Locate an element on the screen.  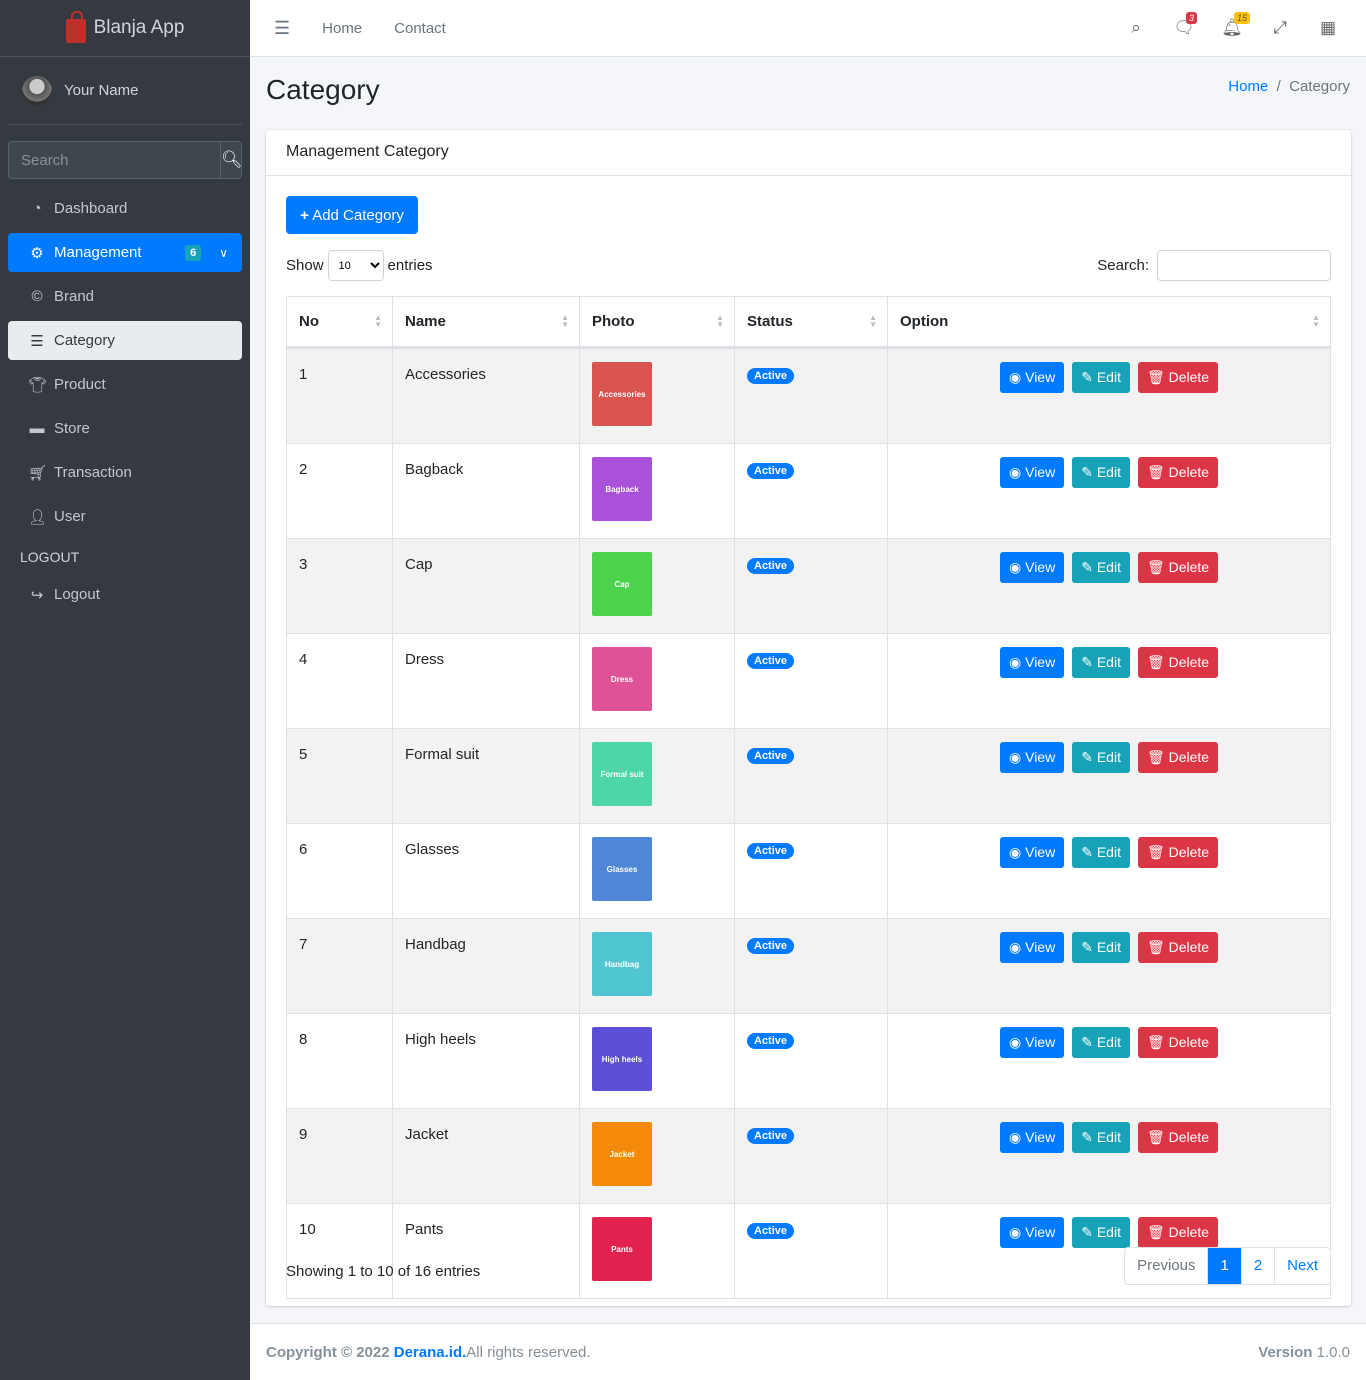
sidebar-item-store: ▬ Store is located at coordinates (125, 428).